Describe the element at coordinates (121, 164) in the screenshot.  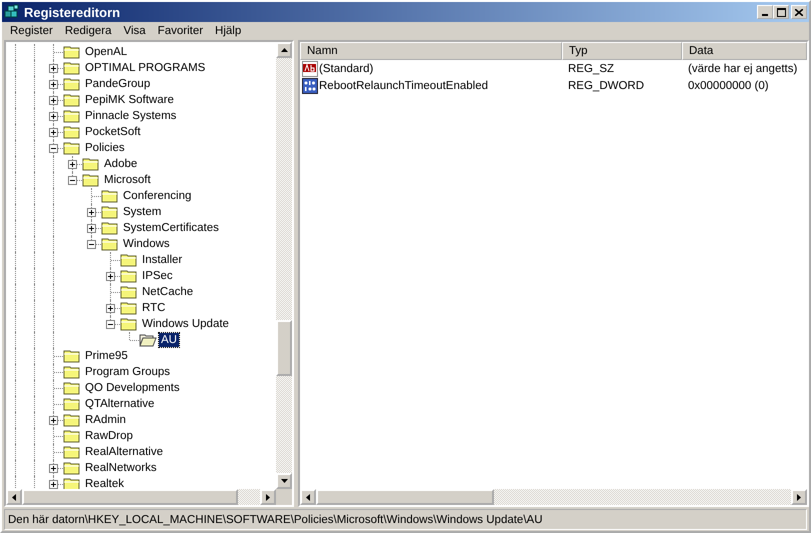
I see `tree-item: Adobe` at that location.